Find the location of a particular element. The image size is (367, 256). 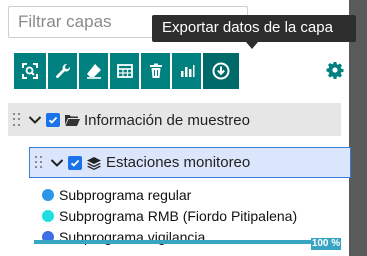

eraser-icon is located at coordinates (93, 71).